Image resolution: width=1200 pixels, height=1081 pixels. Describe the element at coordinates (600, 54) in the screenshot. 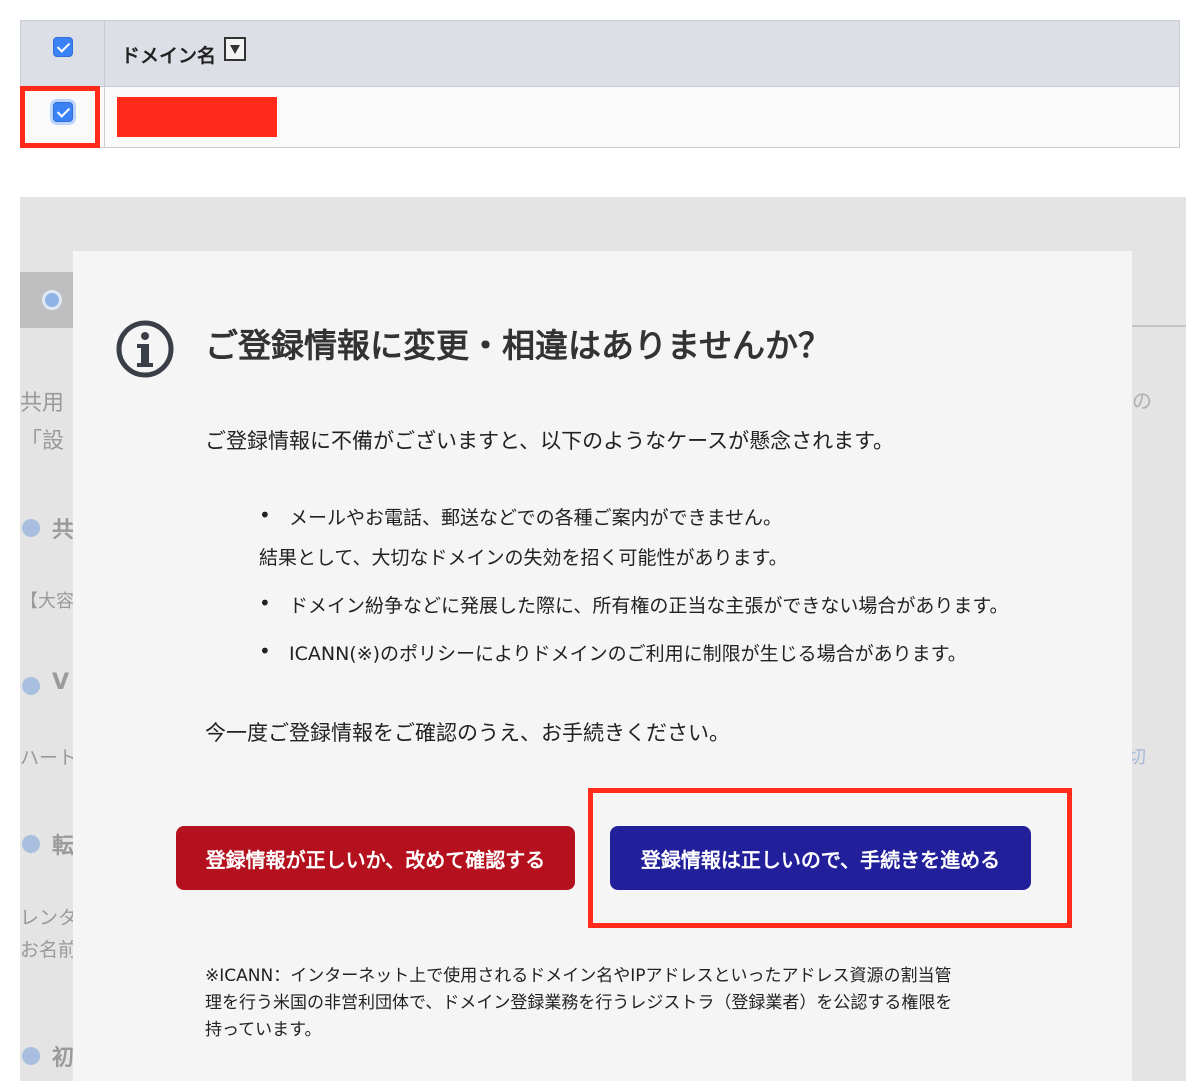

I see `domain-table-header: ドメイン名` at that location.